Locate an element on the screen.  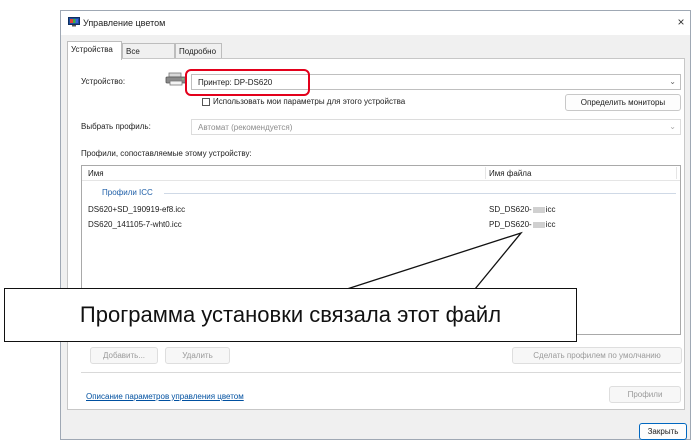
group-divider is located at coordinates (420, 193).